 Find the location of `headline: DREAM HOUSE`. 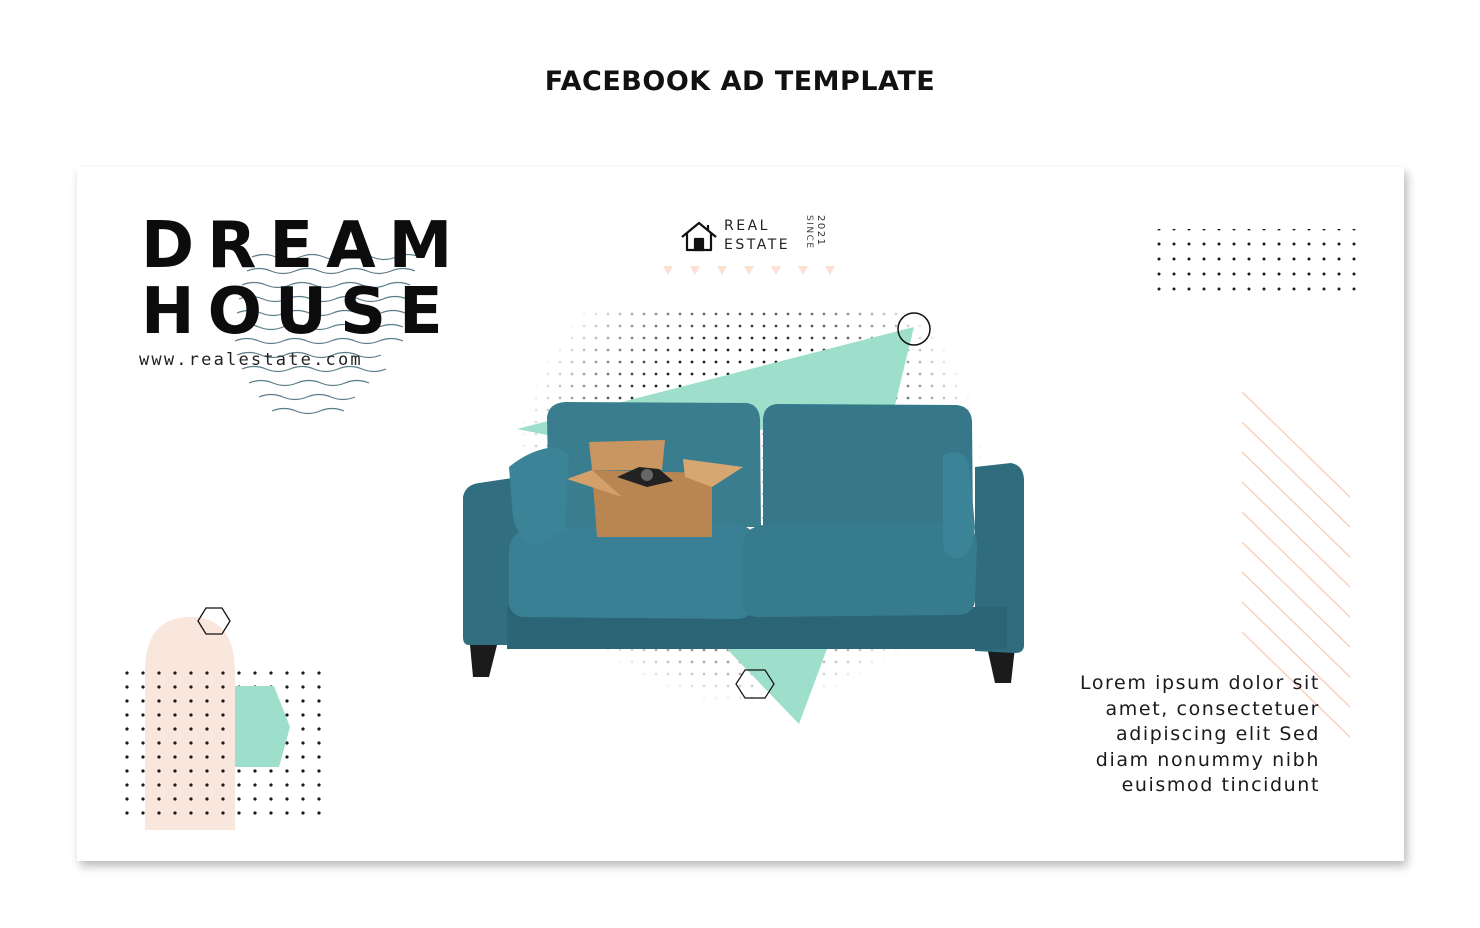

headline: DREAM HOUSE is located at coordinates (303, 279).